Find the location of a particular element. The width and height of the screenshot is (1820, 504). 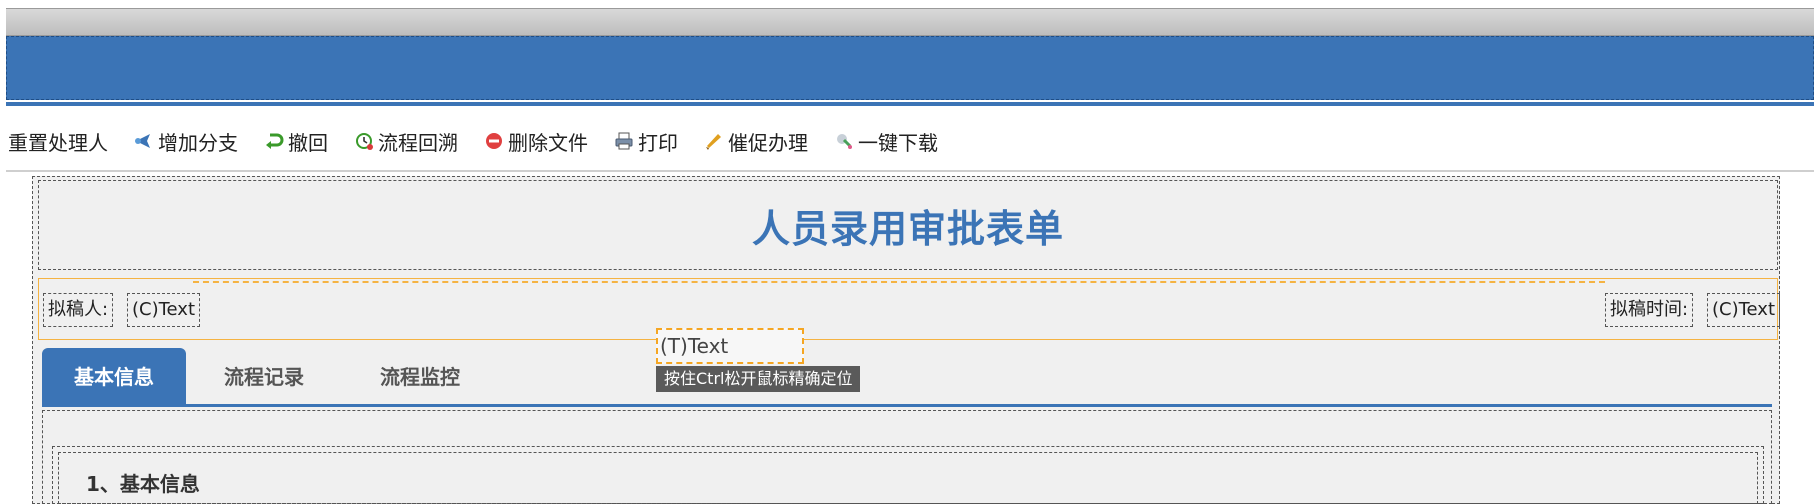

action-toolbar: 重置处理人 增加分支 撤回 流程回溯 删除文件 打印 催促办理 一键下载 is located at coordinates (486, 141).